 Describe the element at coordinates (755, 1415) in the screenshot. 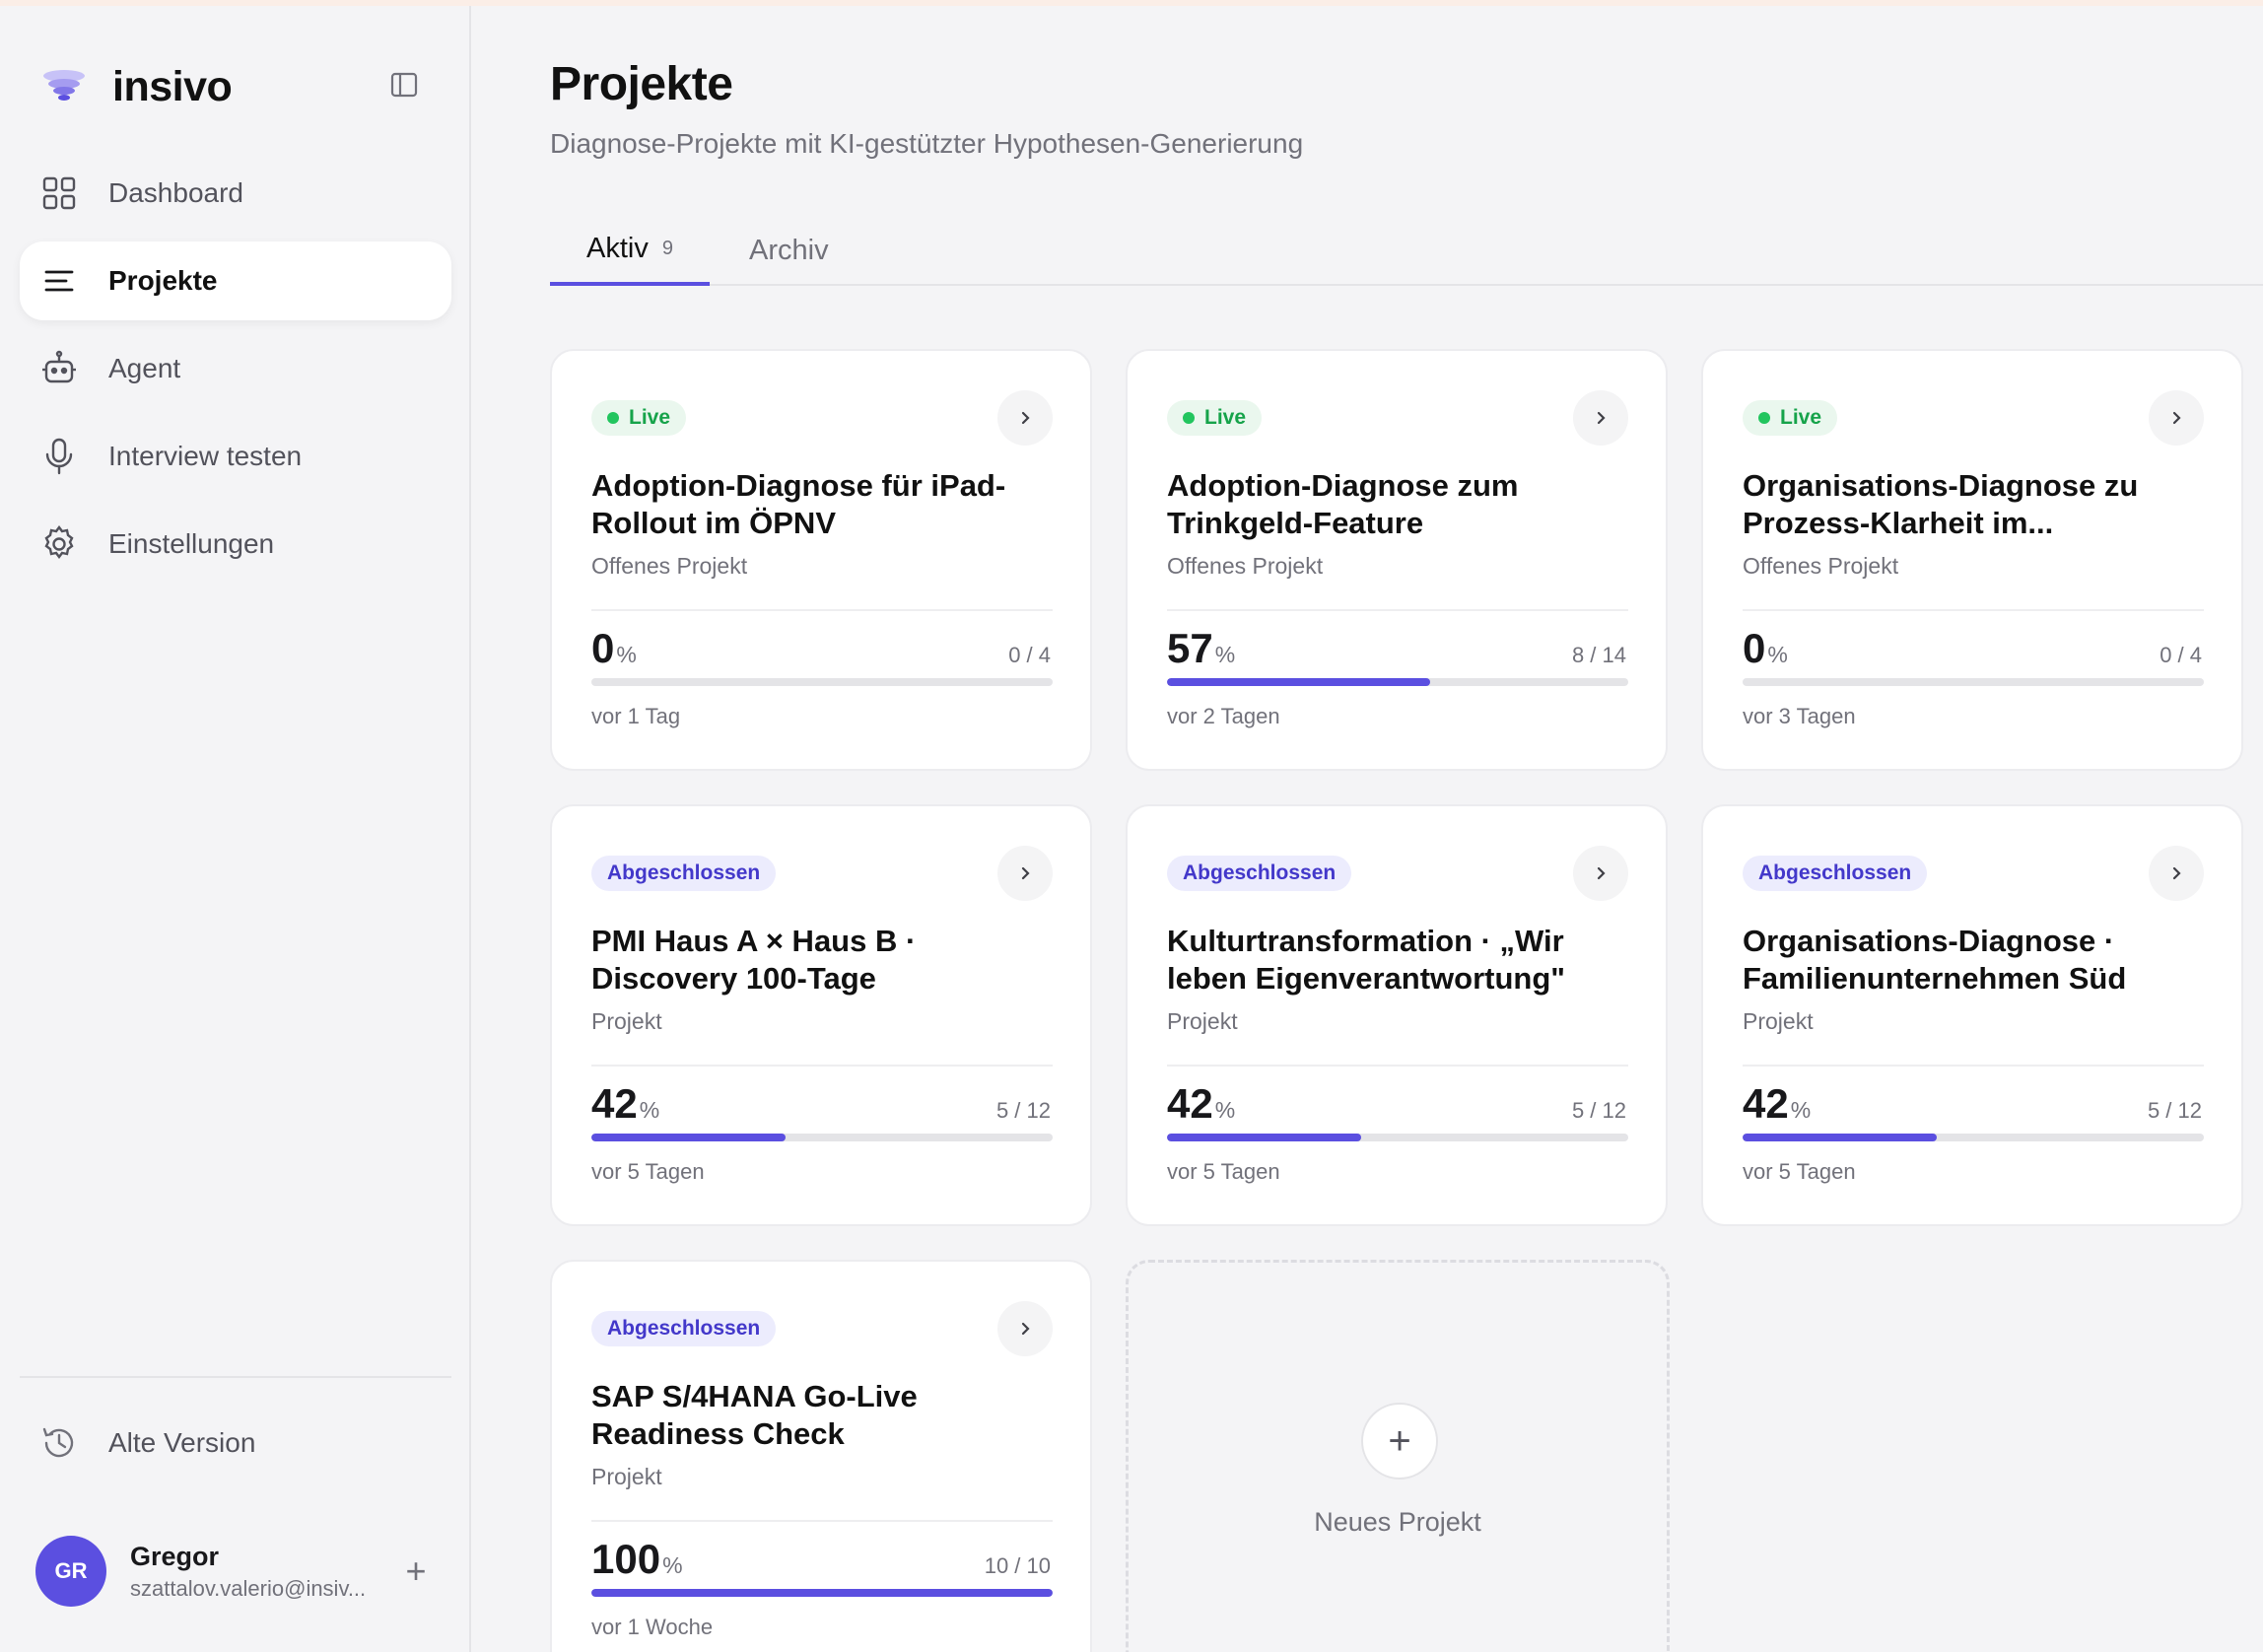

I see `project-title: SAP S/4HANA Go-Live Readiness Check` at that location.